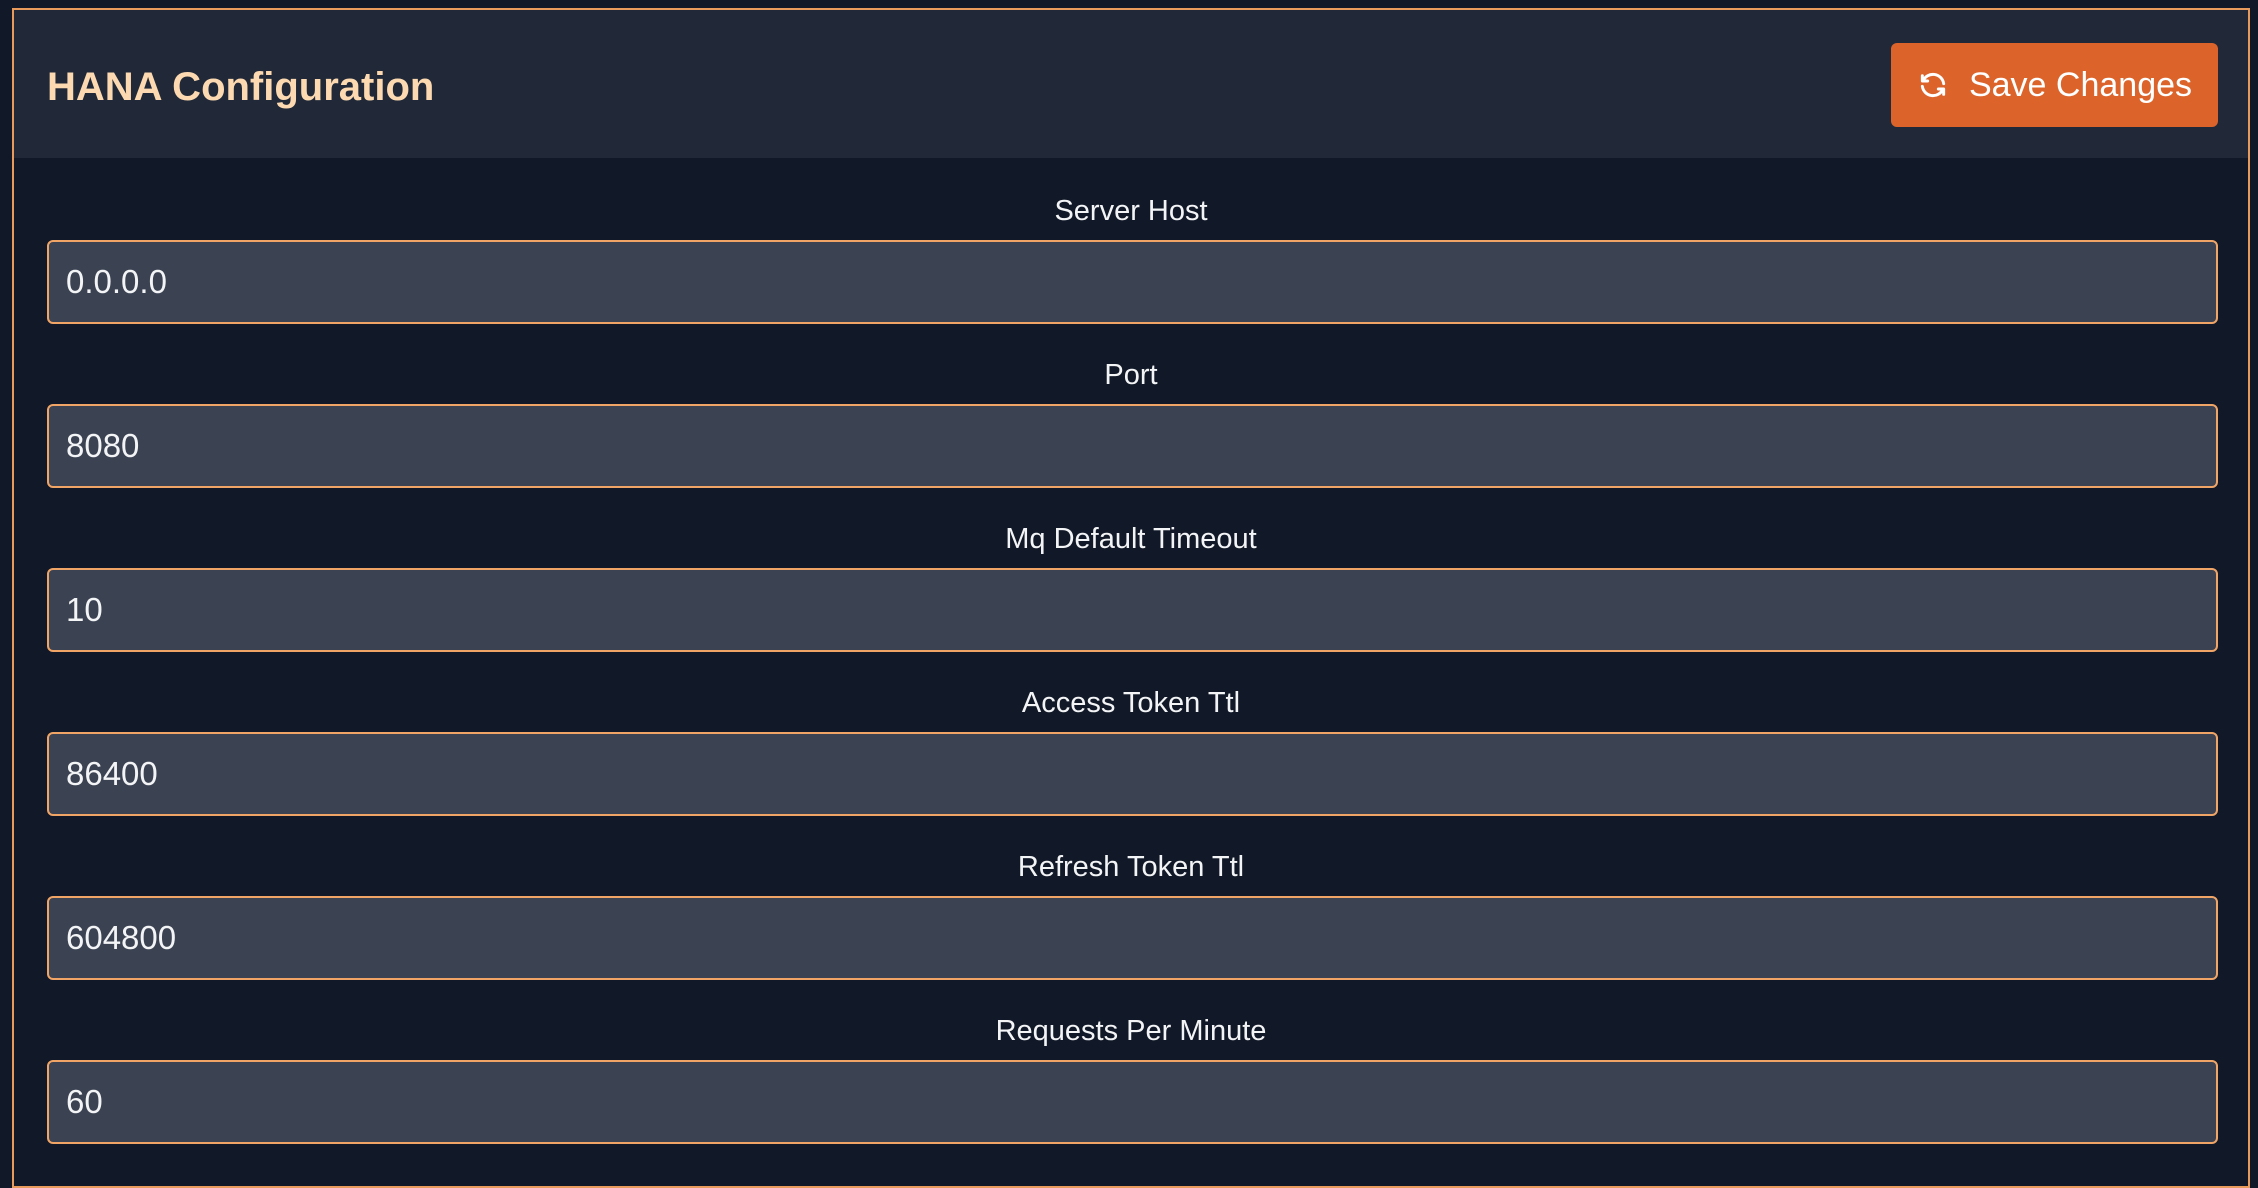 This screenshot has width=2258, height=1188. What do you see at coordinates (1131, 375) in the screenshot?
I see `port-label: Port` at bounding box center [1131, 375].